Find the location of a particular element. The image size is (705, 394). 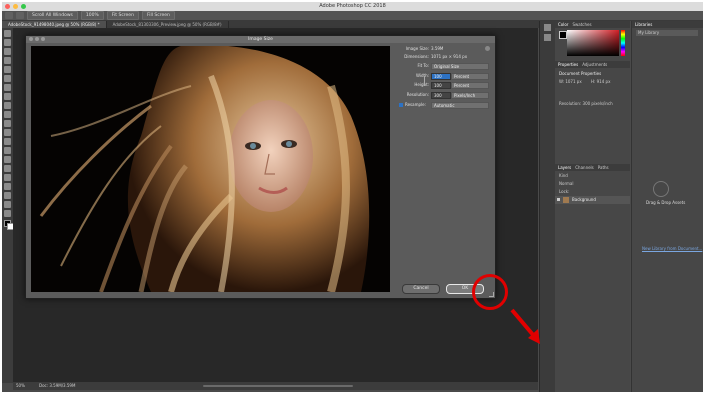

resolution-label: Resolution: is located at coordinates (417, 94).